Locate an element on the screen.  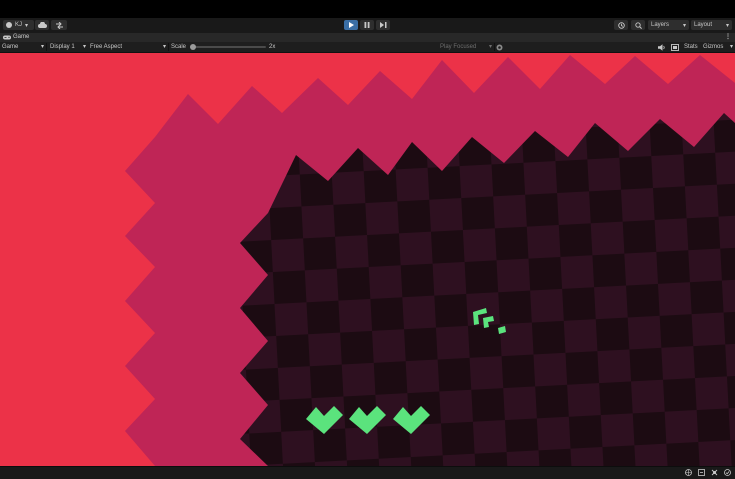
step-icon is located at coordinates (382, 25).